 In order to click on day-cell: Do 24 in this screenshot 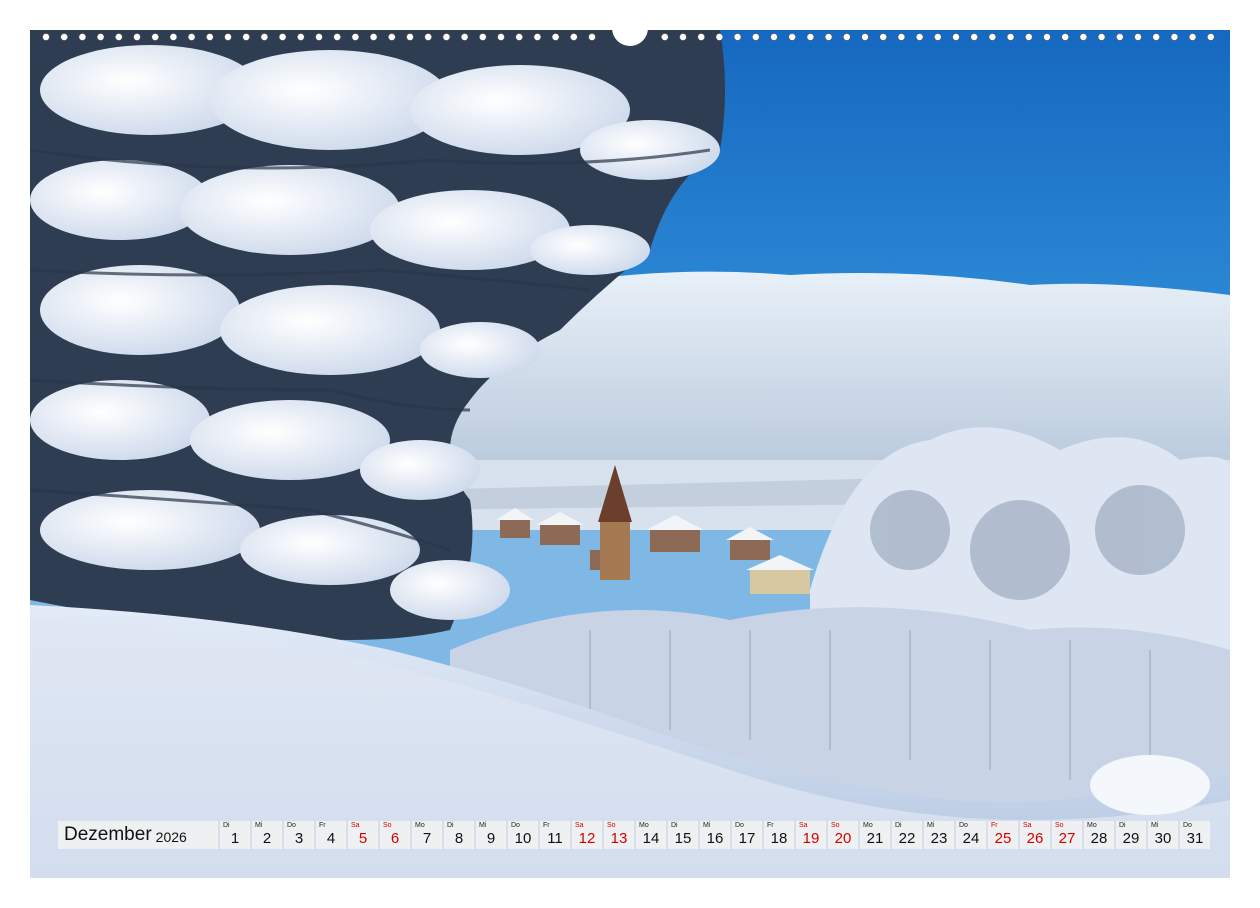, I will do `click(971, 835)`.